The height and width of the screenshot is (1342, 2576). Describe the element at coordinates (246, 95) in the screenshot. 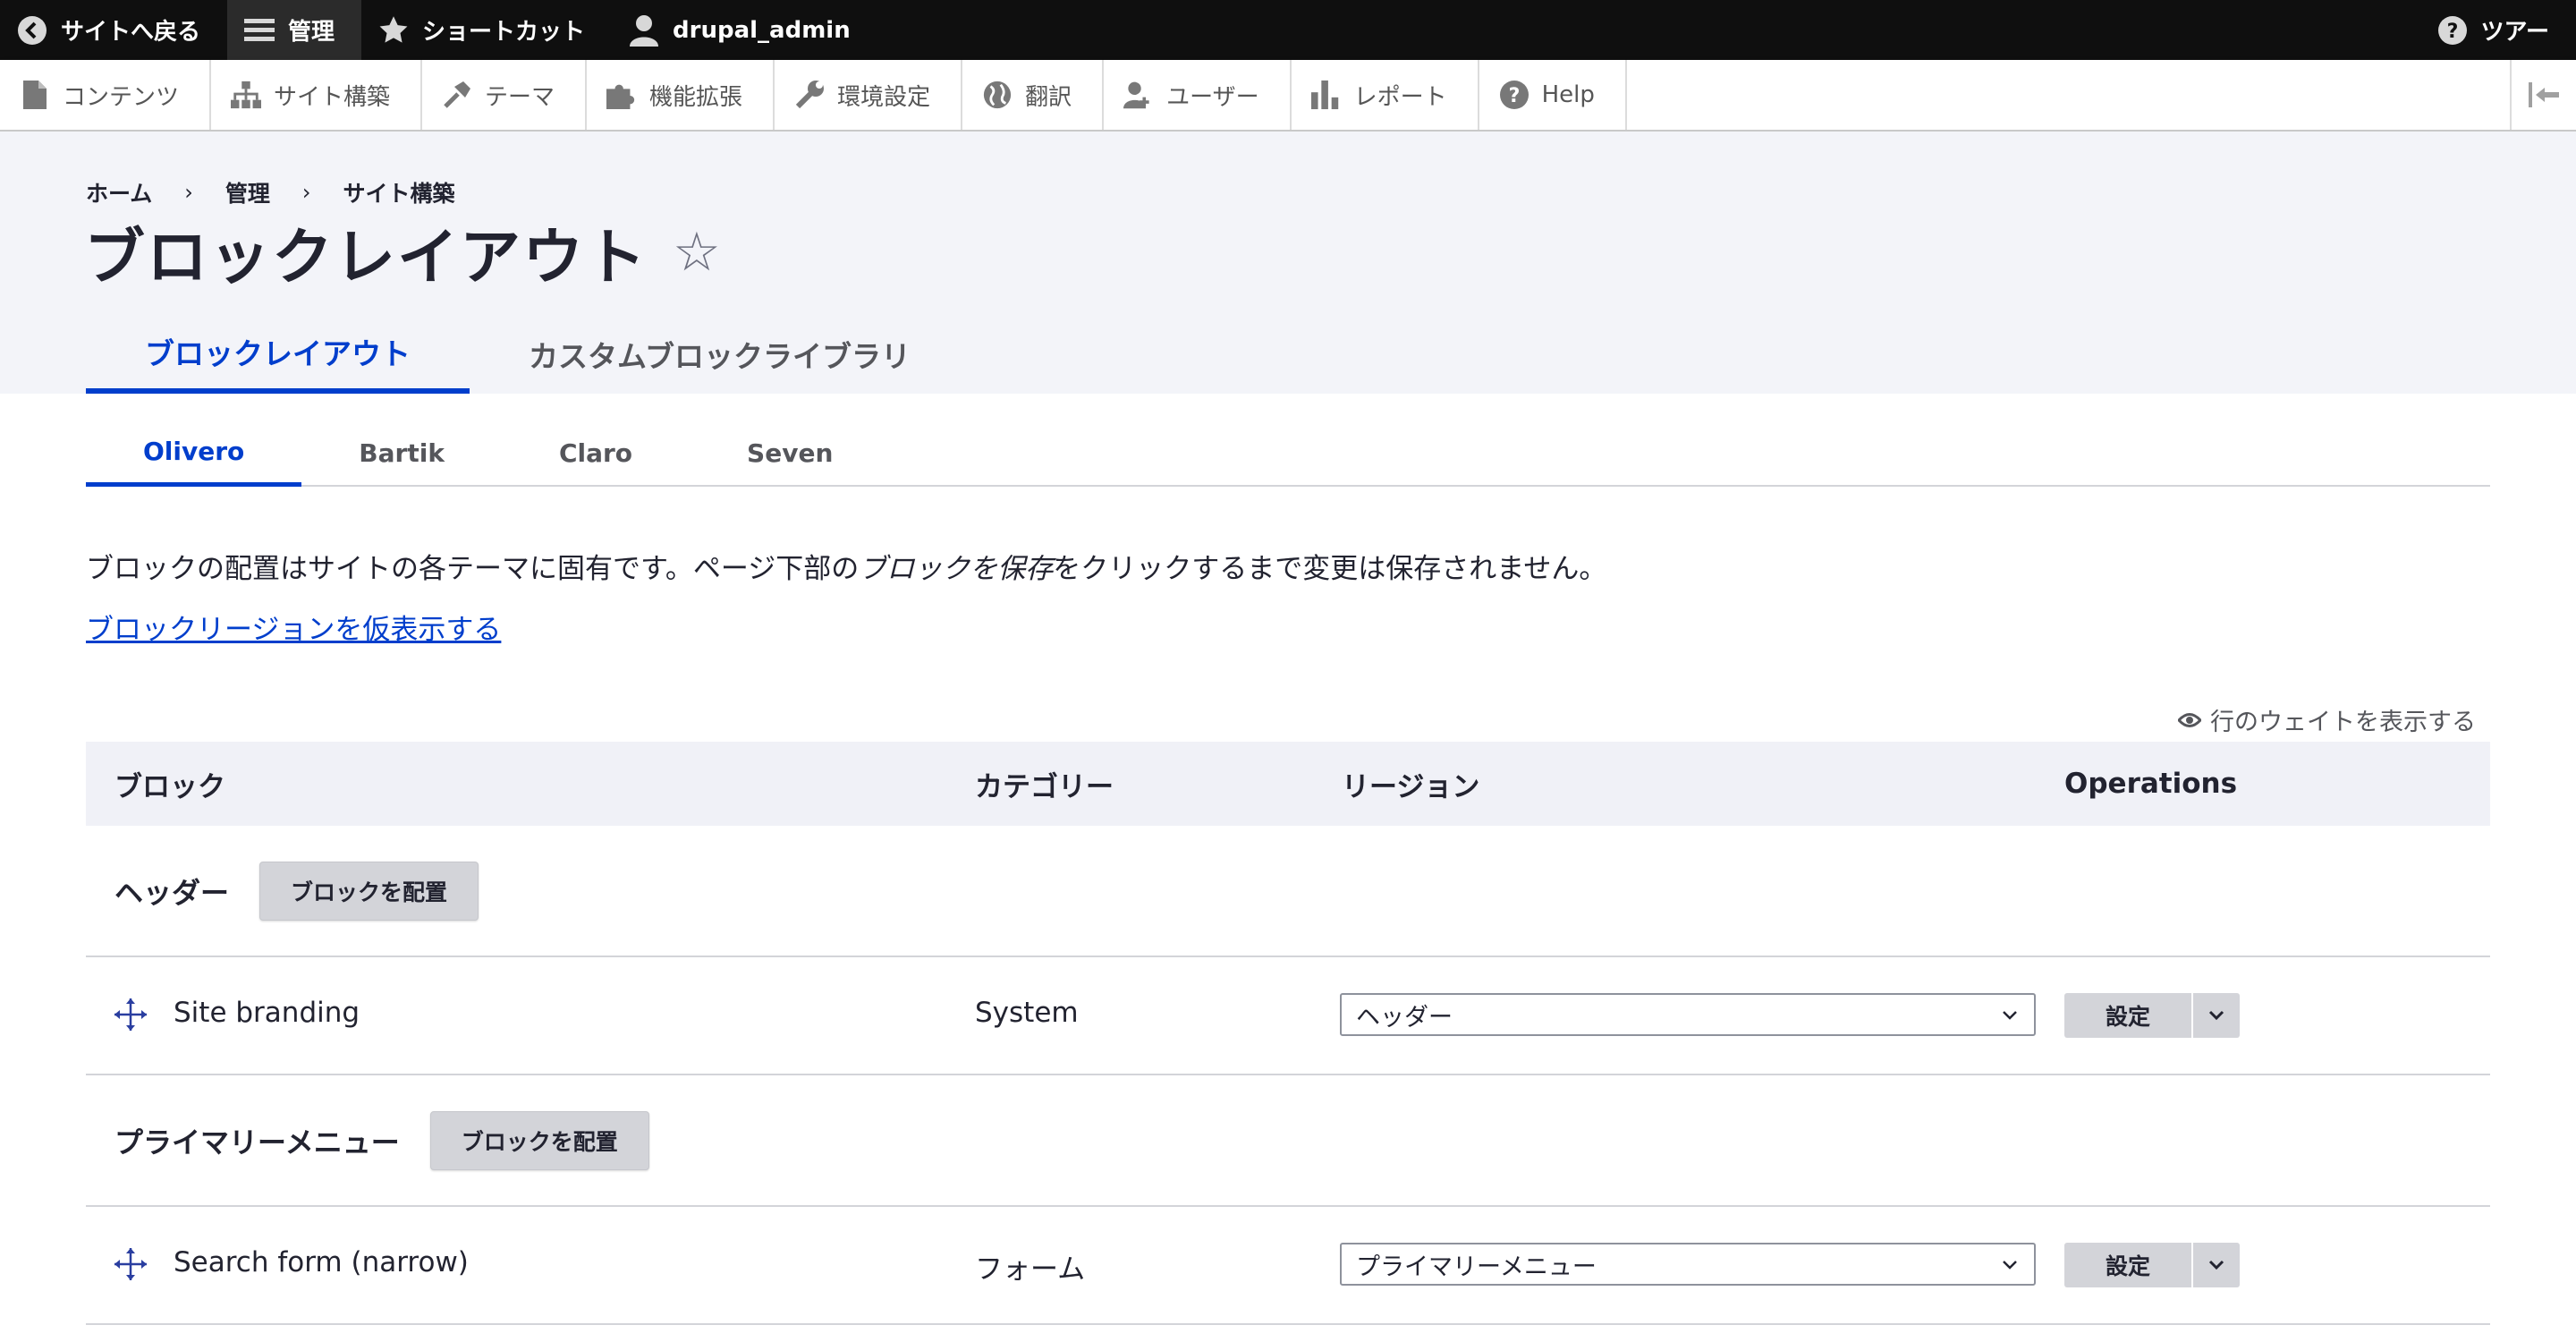

I see `sitemap-icon` at that location.